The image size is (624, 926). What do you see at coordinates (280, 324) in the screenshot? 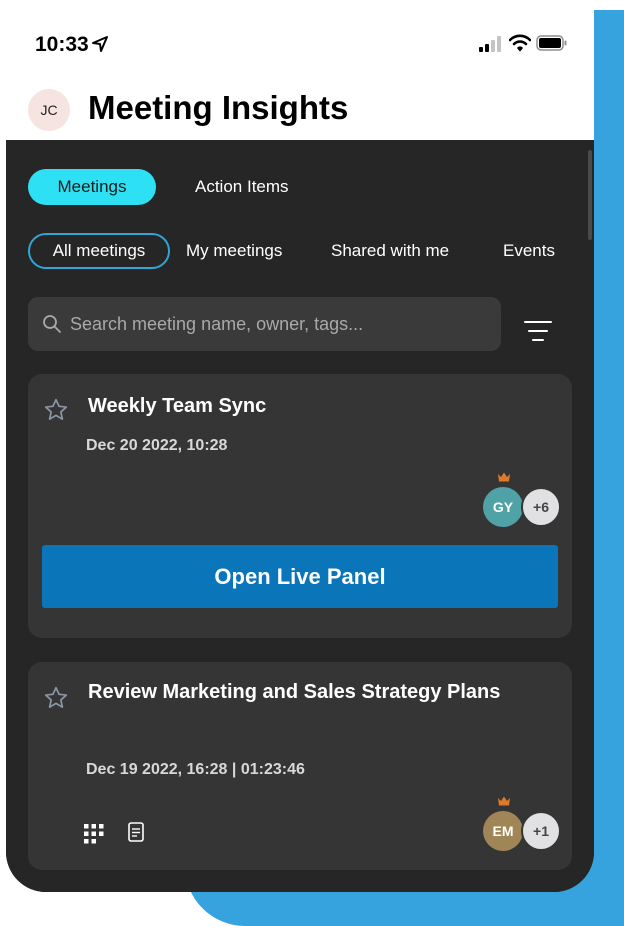
I see `search-input` at bounding box center [280, 324].